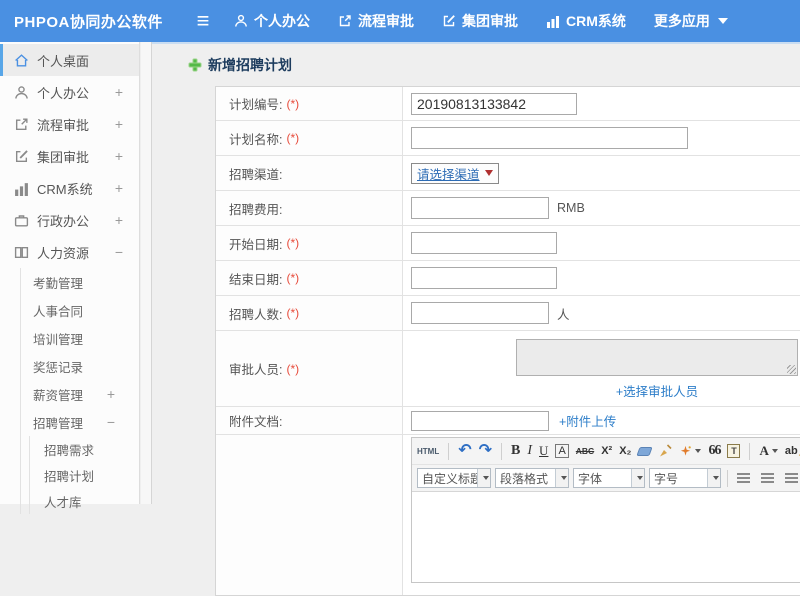 The height and width of the screenshot is (596, 800). I want to click on editor-content-area, so click(606, 537).